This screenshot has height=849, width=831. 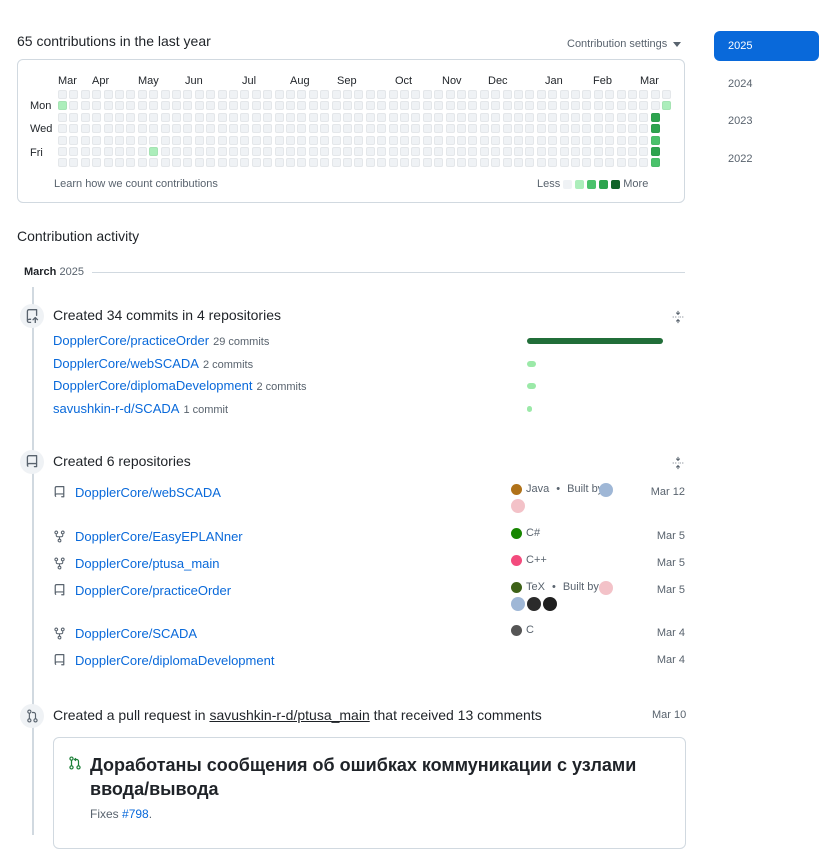 I want to click on commit-repo-link: DopplerCore/practiceOrder, so click(x=131, y=340).